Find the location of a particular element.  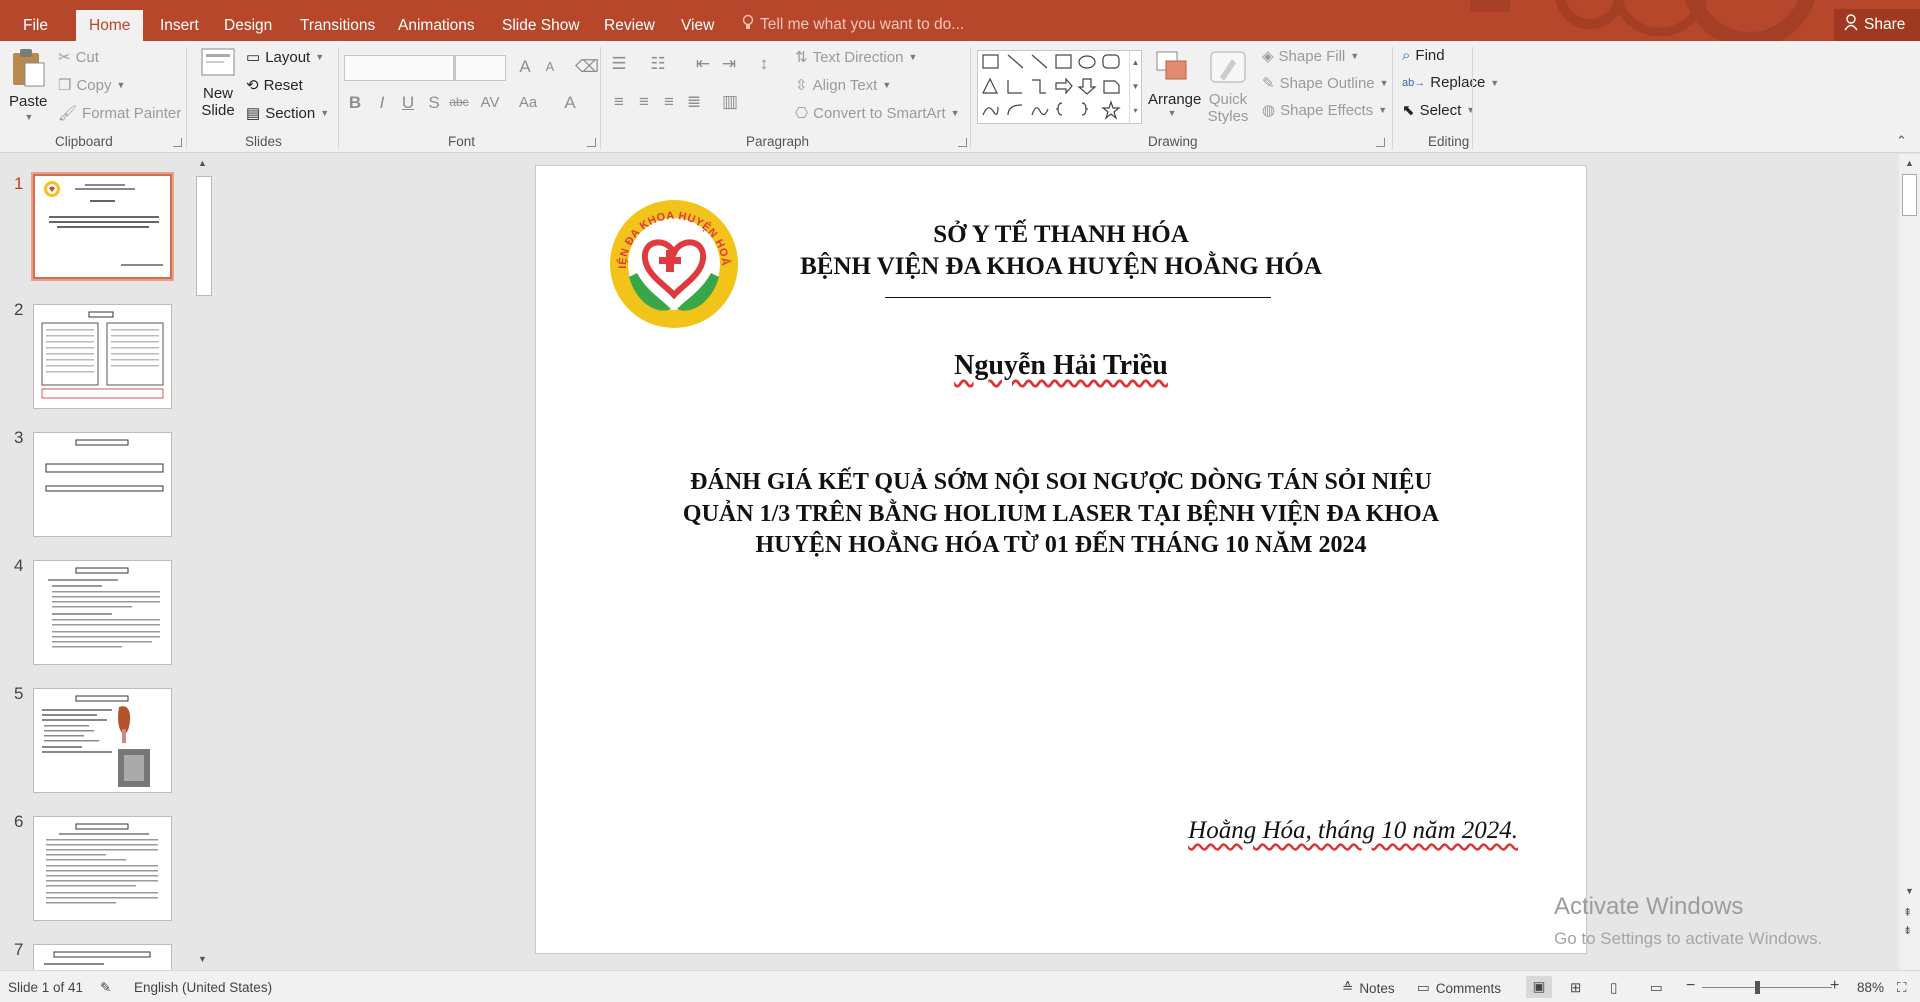

editor-scroll-thumb is located at coordinates (1909, 195).